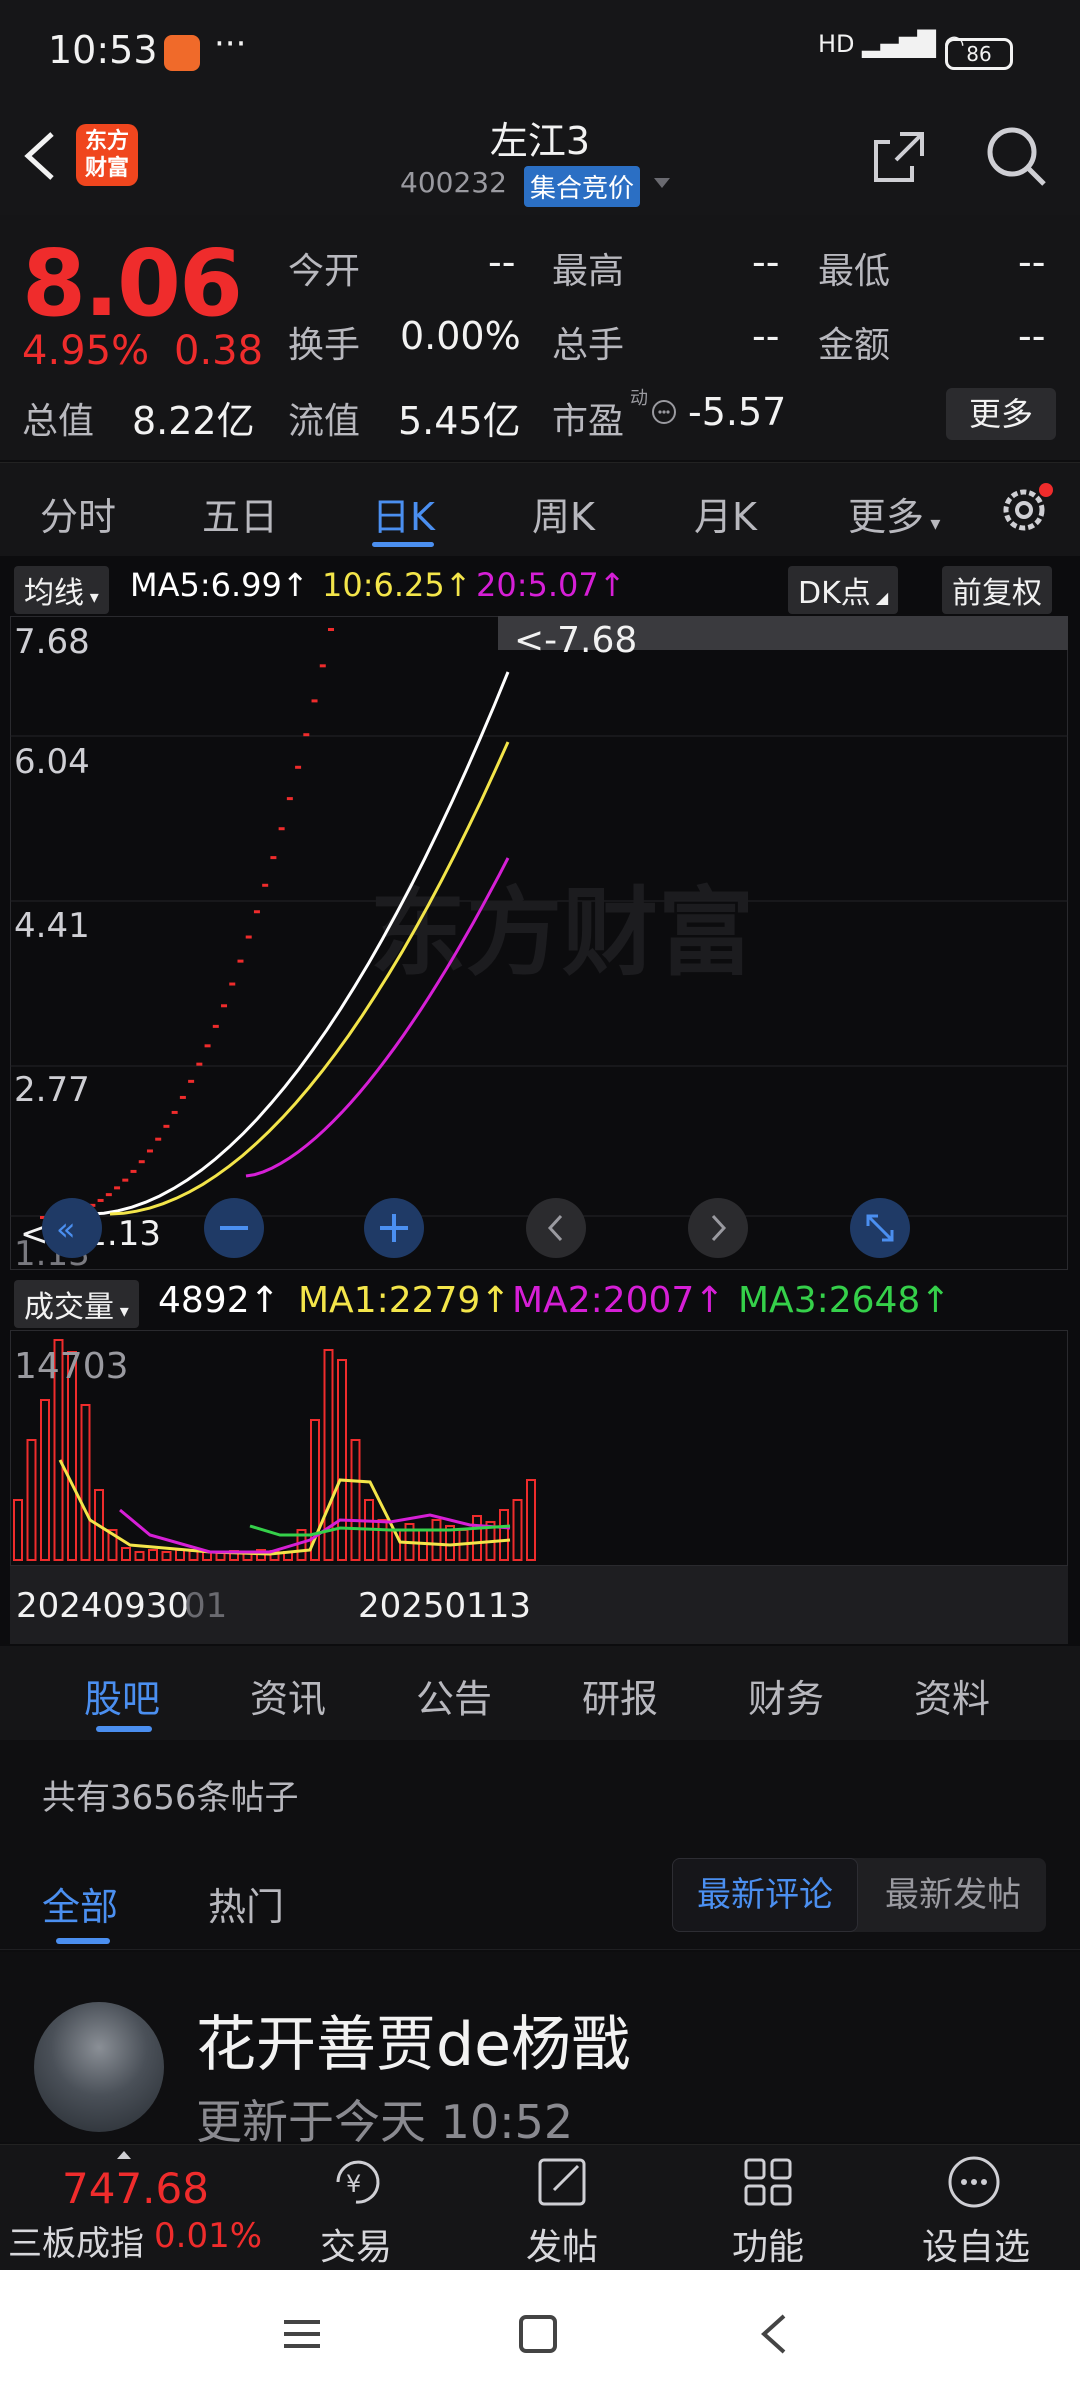  I want to click on apps-grid-icon, so click(770, 2182).